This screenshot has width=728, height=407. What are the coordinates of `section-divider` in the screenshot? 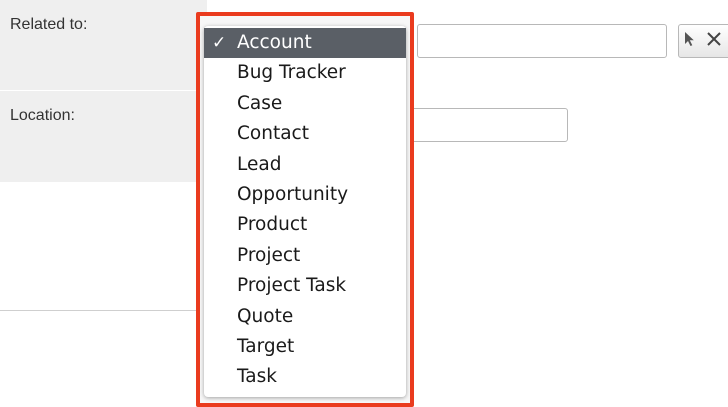 It's located at (100, 310).